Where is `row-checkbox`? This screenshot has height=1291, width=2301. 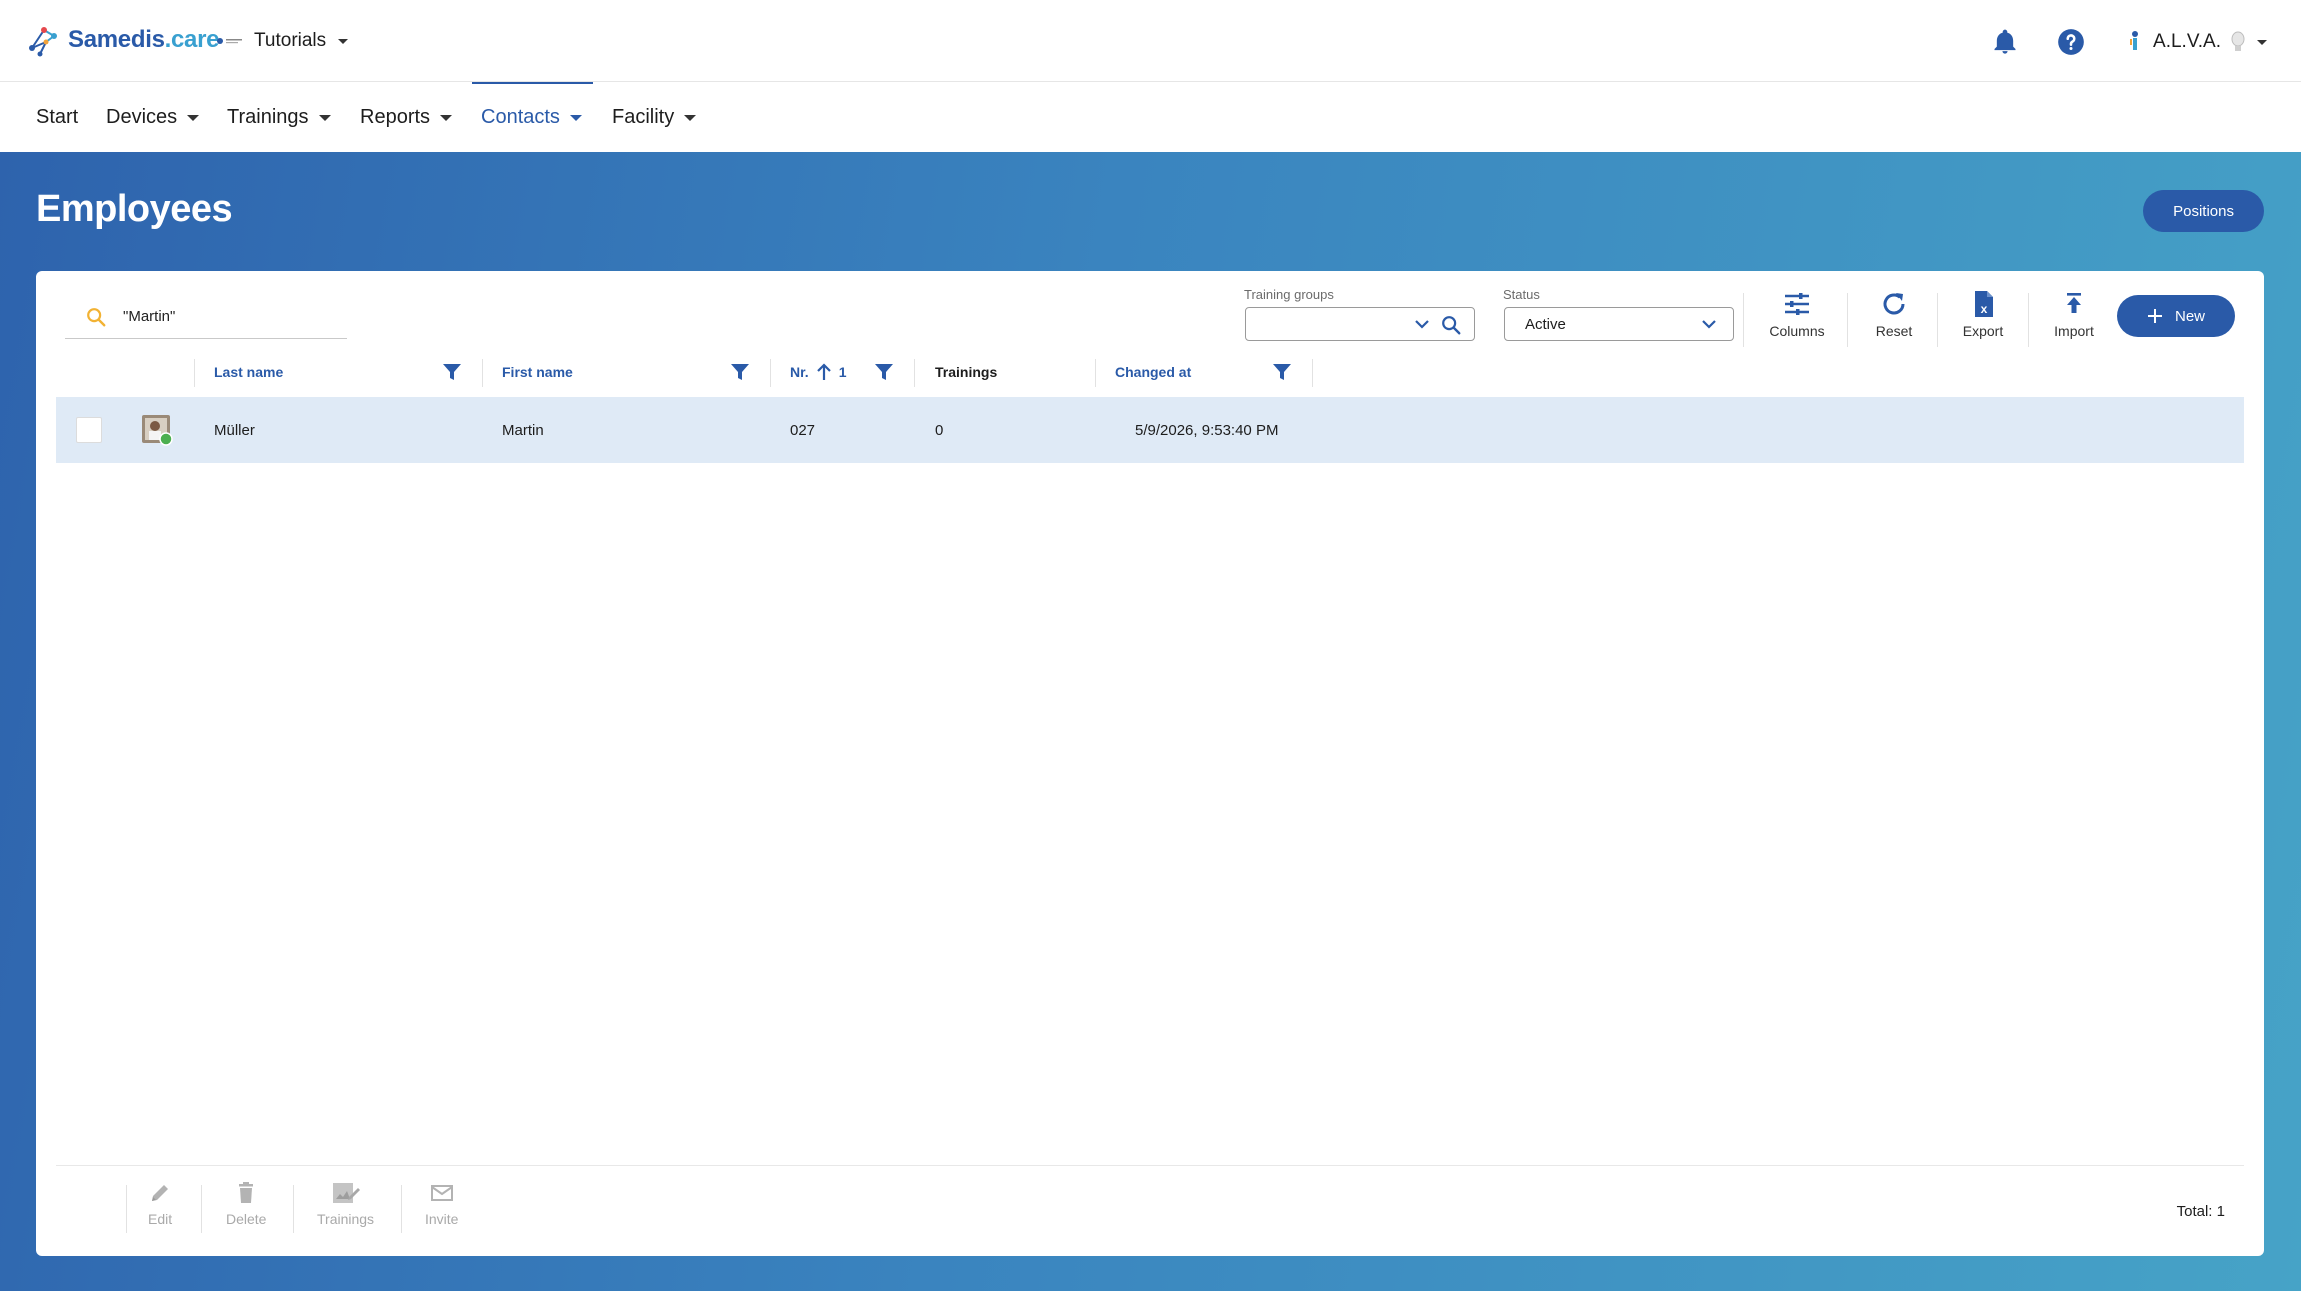
row-checkbox is located at coordinates (89, 430).